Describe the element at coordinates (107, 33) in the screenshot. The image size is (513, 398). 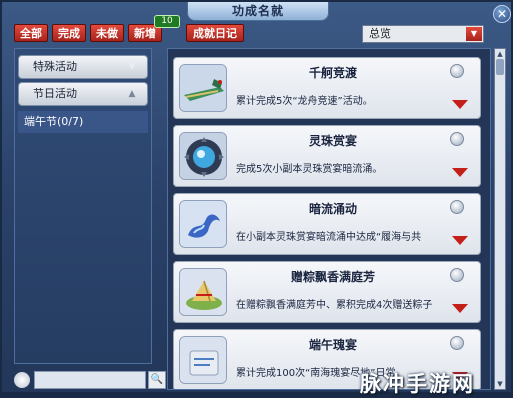
I see `filter-undone-button: 未做` at that location.